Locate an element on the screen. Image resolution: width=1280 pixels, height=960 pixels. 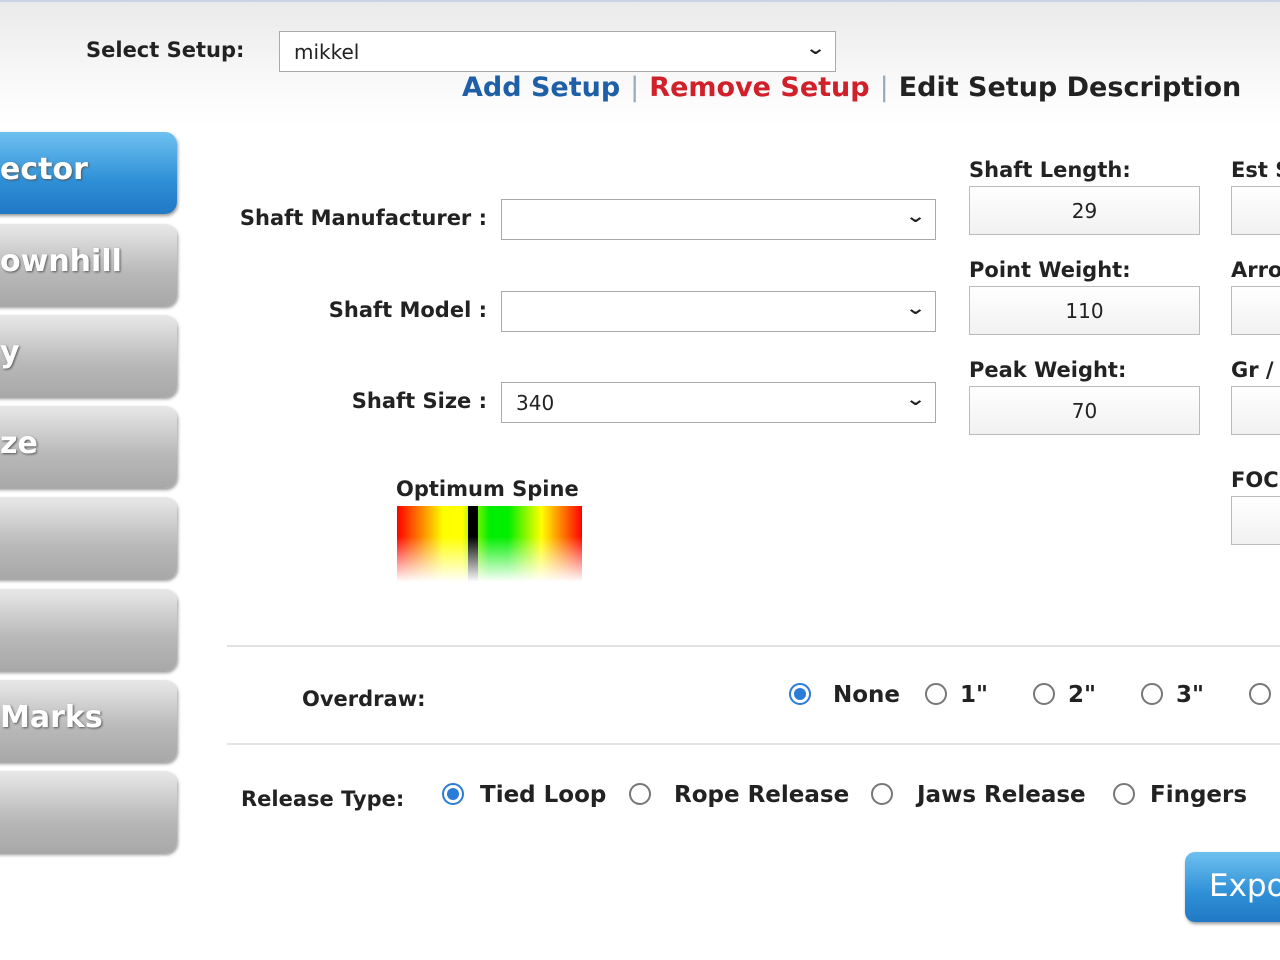
shaft-manufacturer-select: ⌄ is located at coordinates (718, 219).